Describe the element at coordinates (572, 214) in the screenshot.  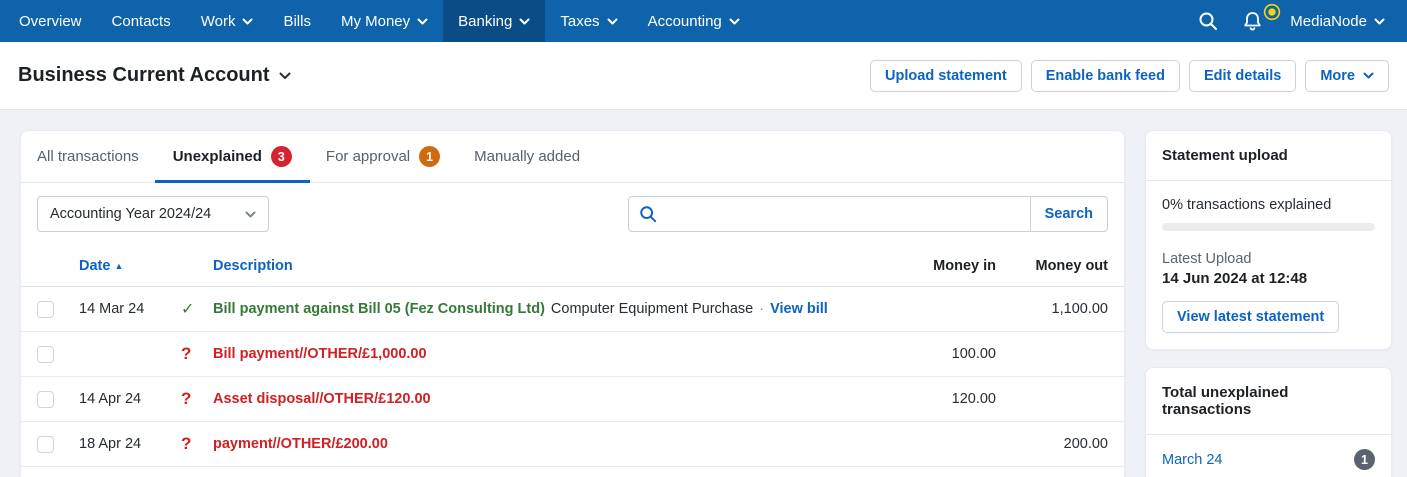
I see `filter-row: Accounting Year 2024/24 Search` at that location.